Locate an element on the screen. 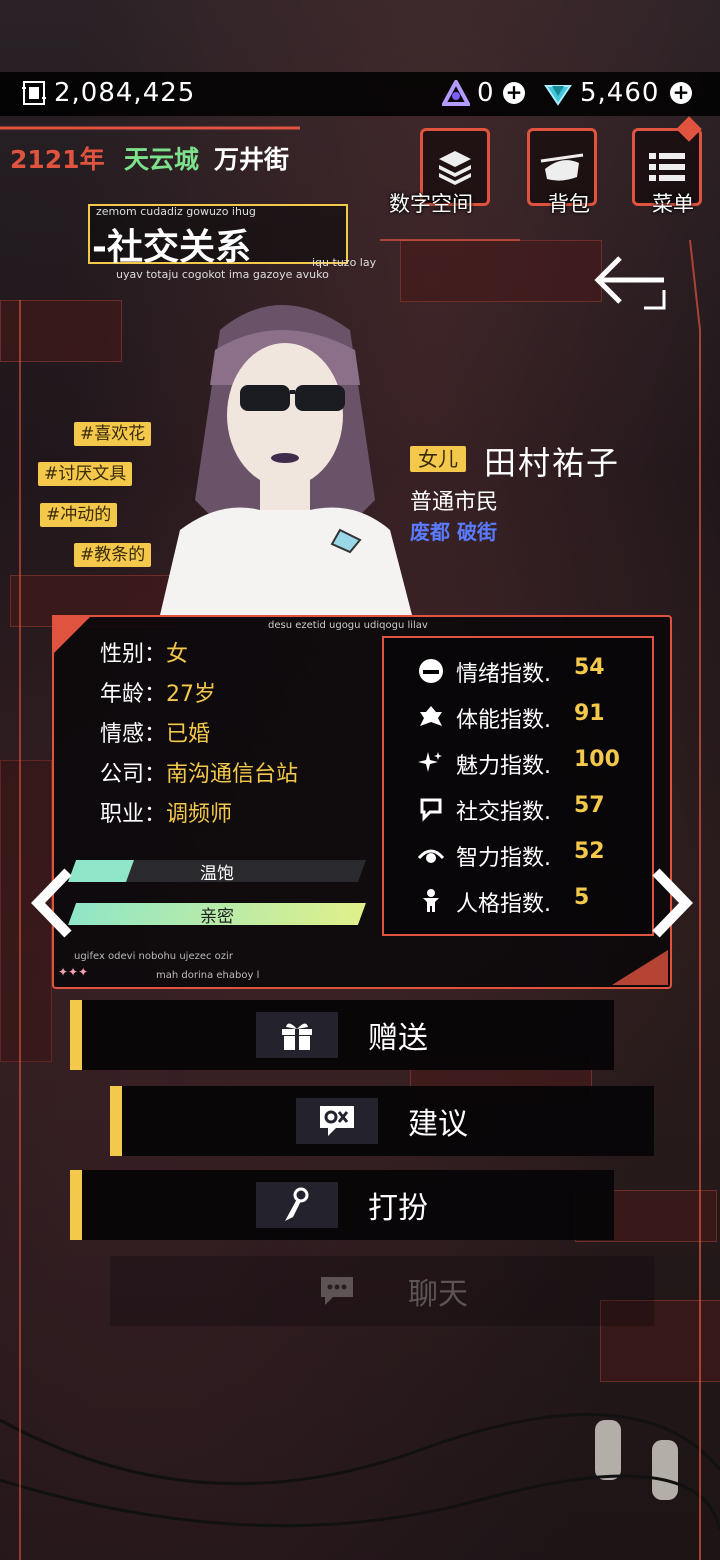 This screenshot has width=720, height=1560. panel-glyph-top: desu ezetid ugogu udiqogu lilav is located at coordinates (348, 625).